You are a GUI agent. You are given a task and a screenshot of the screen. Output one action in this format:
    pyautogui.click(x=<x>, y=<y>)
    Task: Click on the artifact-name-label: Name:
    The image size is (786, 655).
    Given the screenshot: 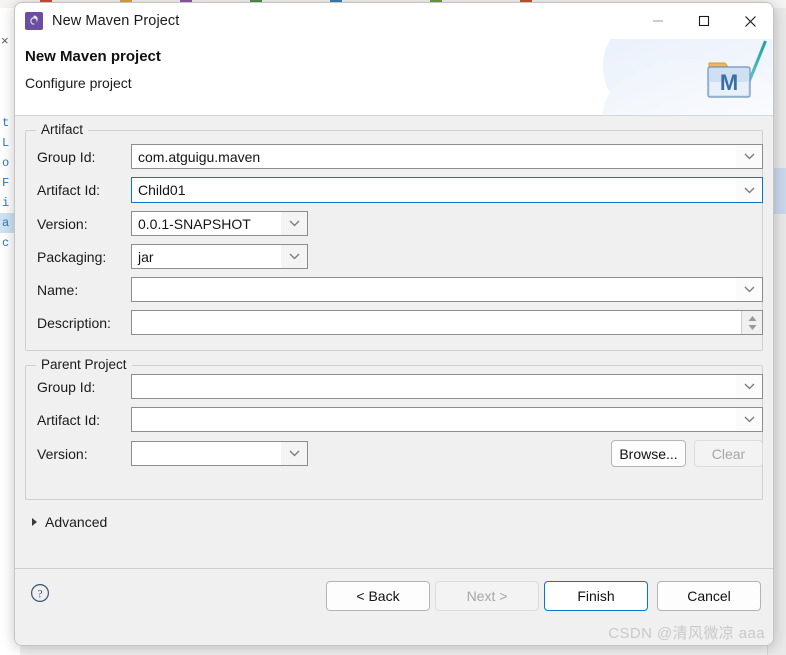 What is the action you would take?
    pyautogui.click(x=58, y=290)
    